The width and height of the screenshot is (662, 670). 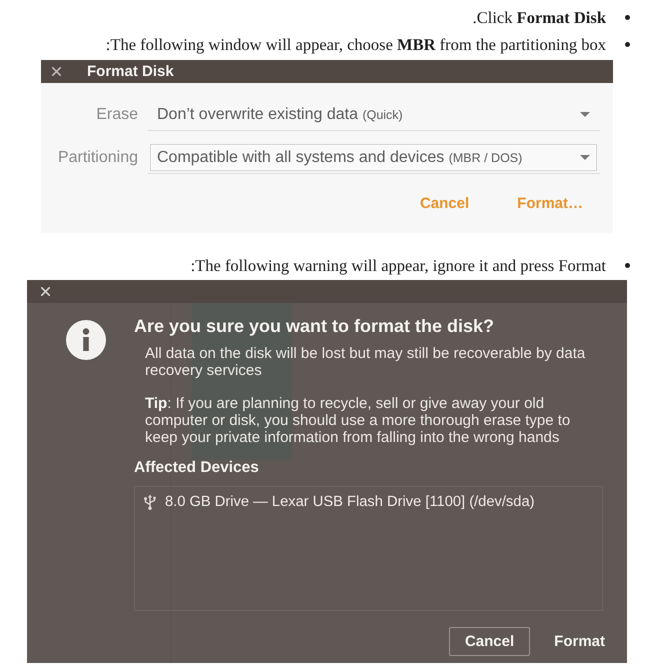 I want to click on section-title: Affected Devices, so click(x=197, y=468).